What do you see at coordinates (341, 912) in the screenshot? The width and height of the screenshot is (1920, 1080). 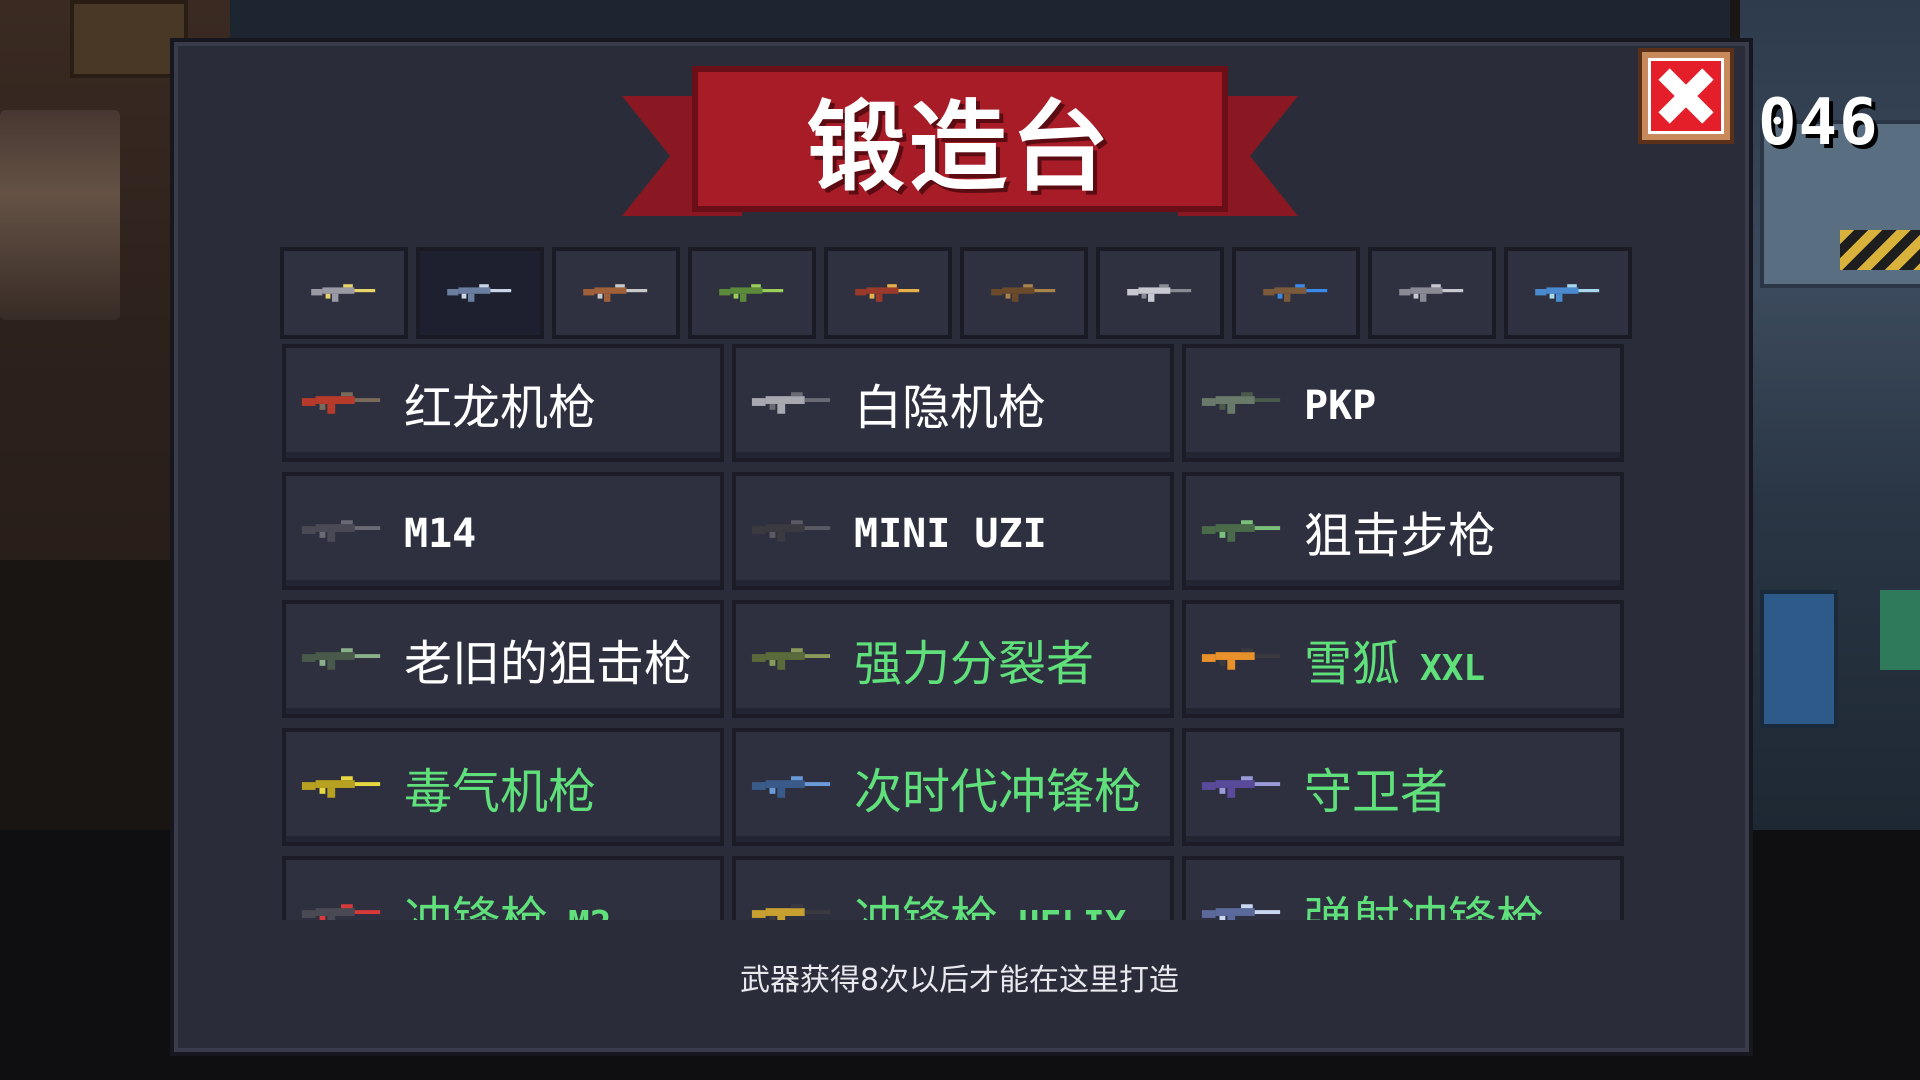 I see `smg-m2-icon` at bounding box center [341, 912].